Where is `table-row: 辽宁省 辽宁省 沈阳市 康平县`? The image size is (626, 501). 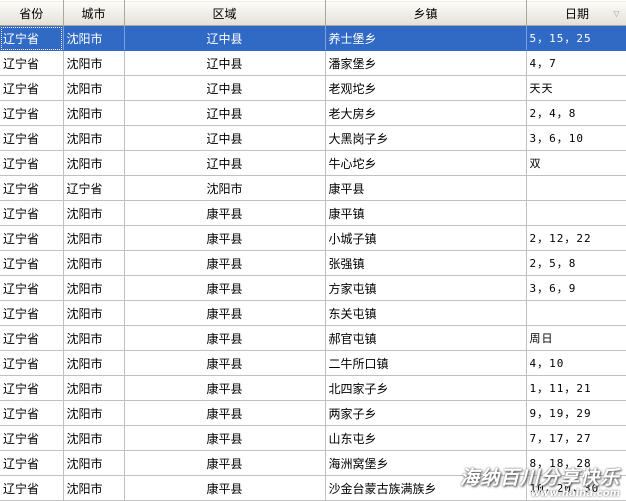 table-row: 辽宁省 辽宁省 沈阳市 康平县 is located at coordinates (313, 188).